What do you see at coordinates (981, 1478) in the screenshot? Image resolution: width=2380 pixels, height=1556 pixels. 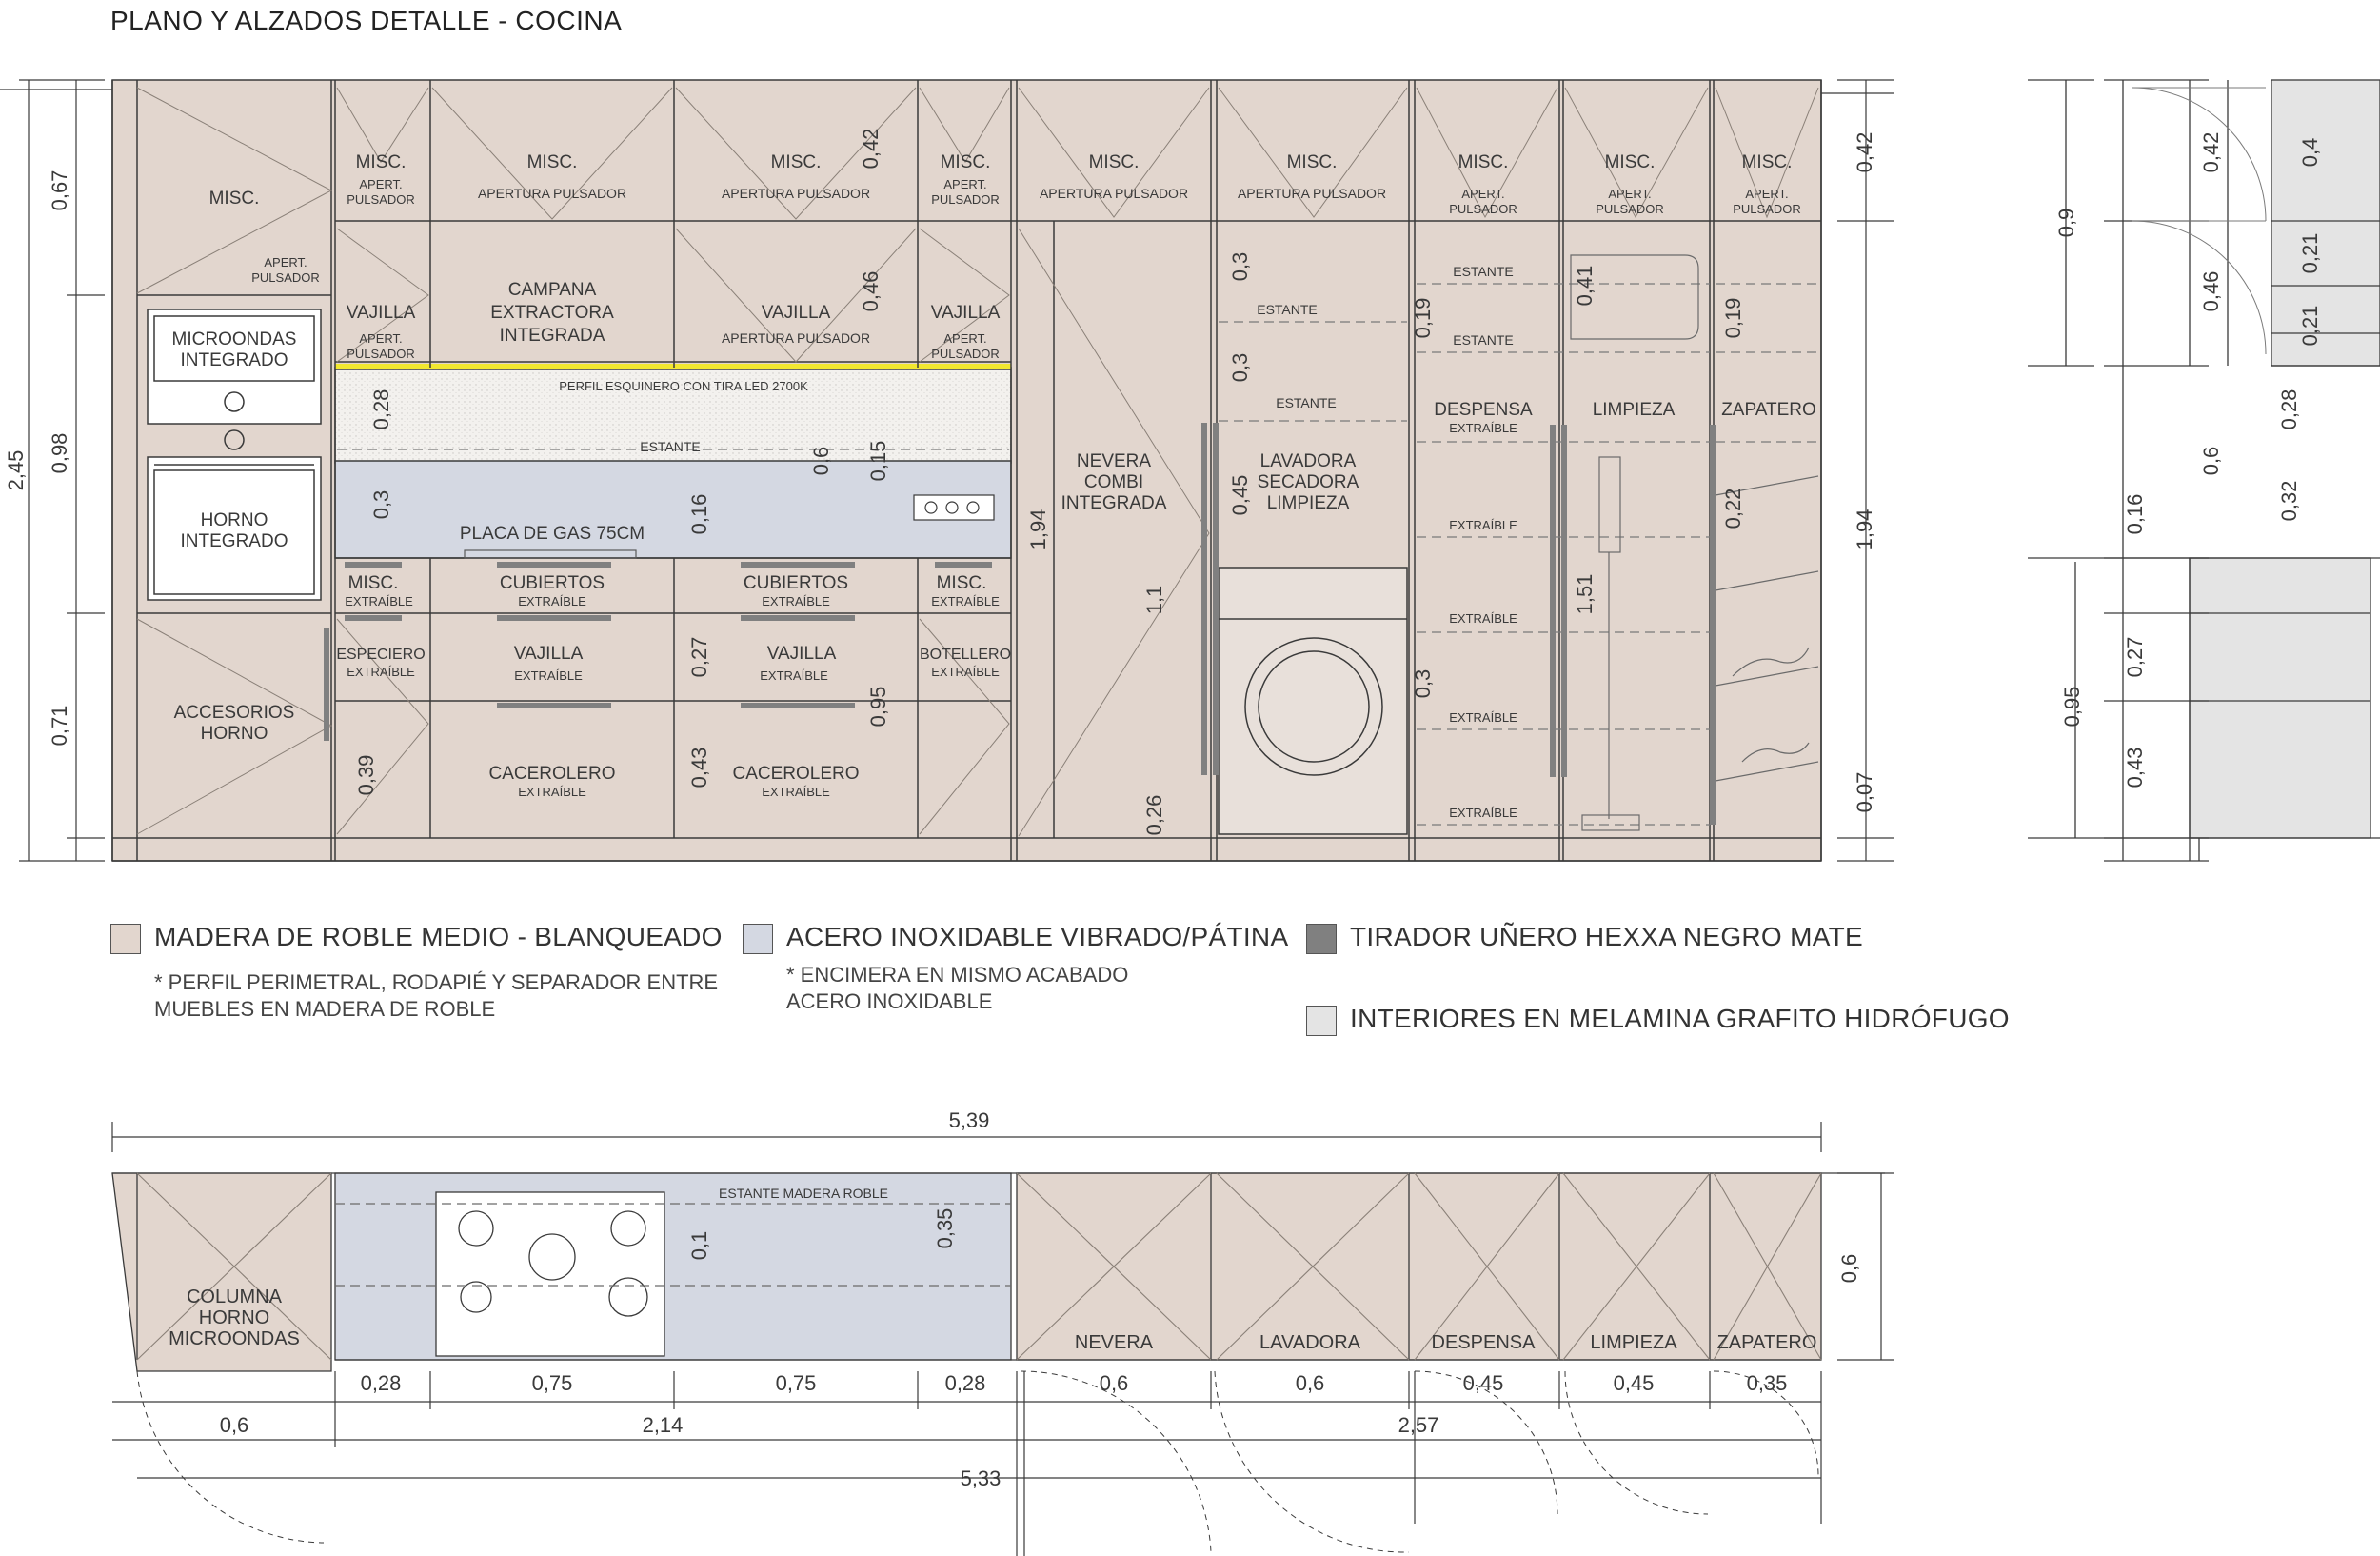 I see `plan-row3-total: 5,33` at bounding box center [981, 1478].